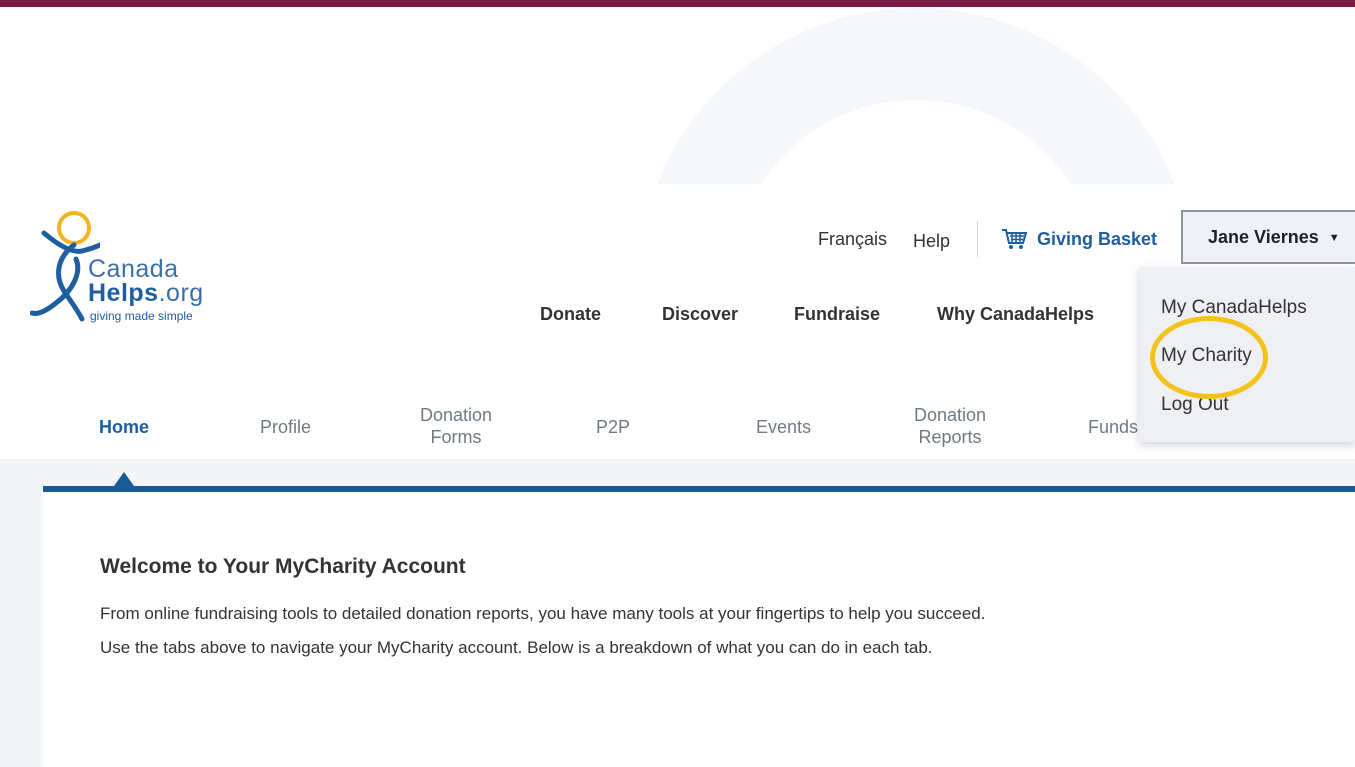  I want to click on nav-donate: Donate, so click(570, 314).